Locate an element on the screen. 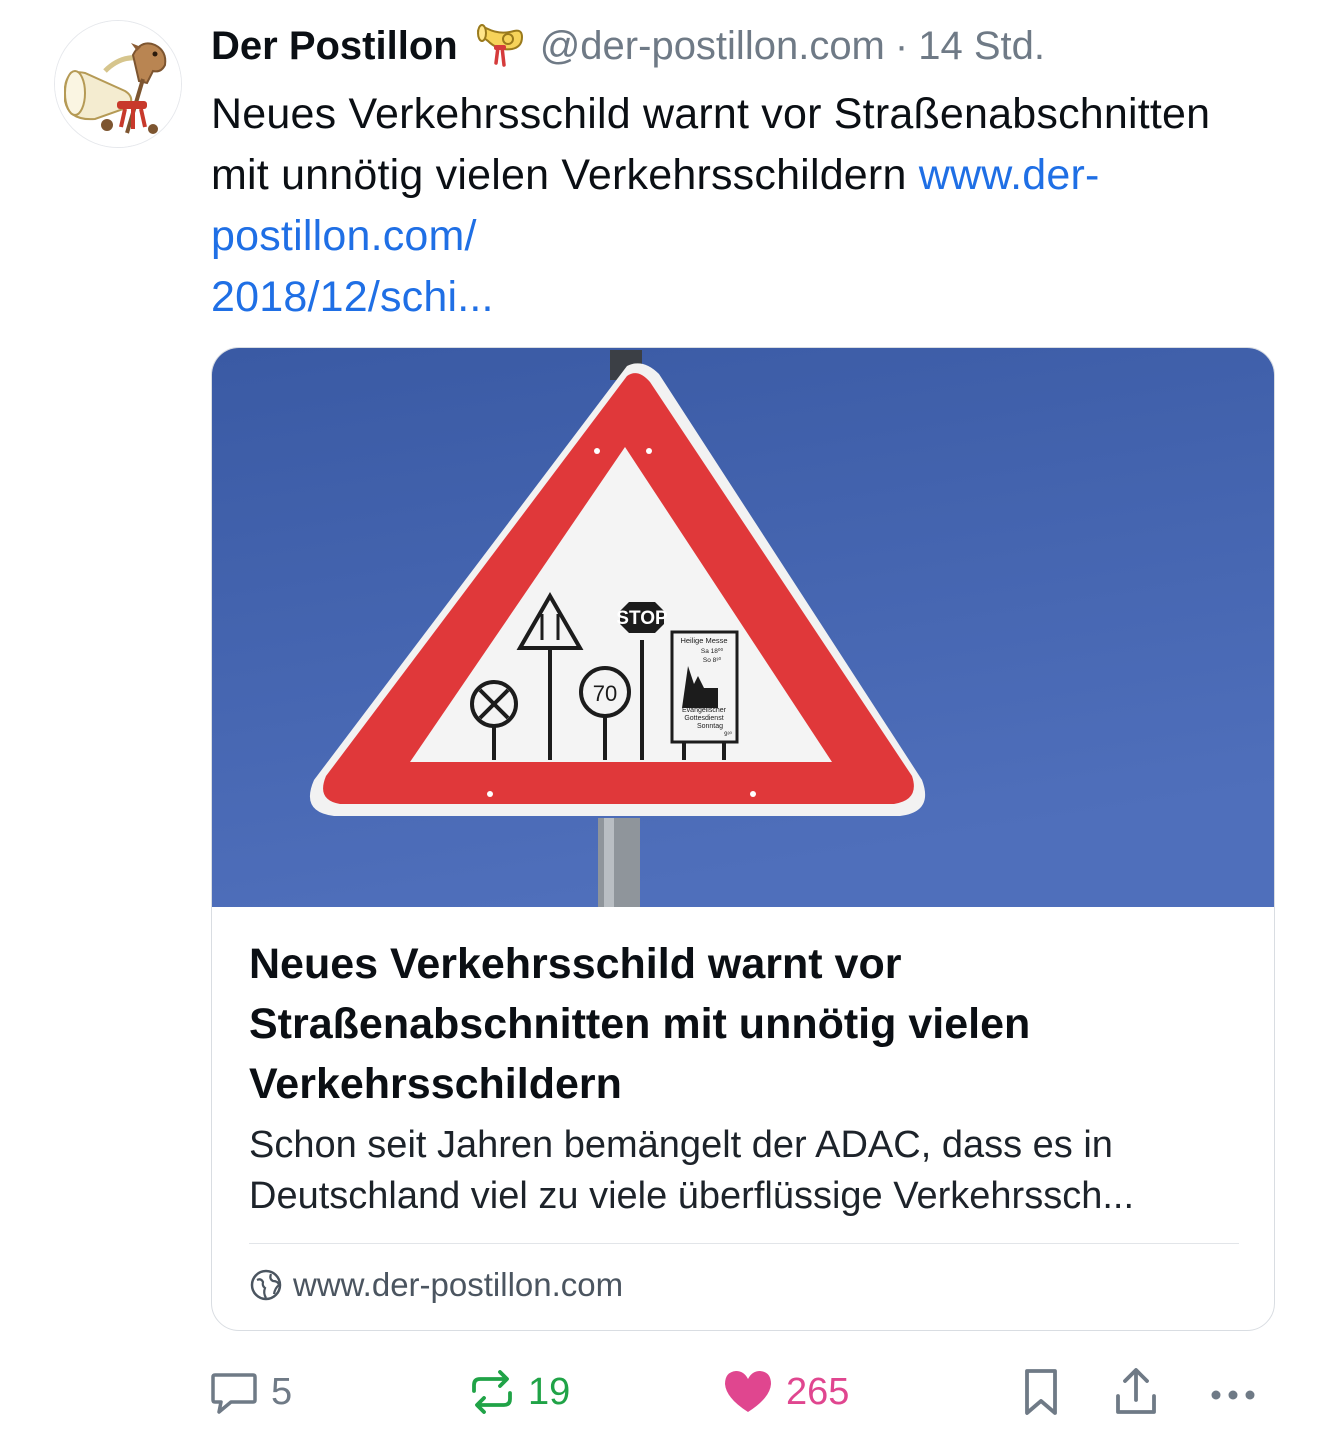 The width and height of the screenshot is (1320, 1447). bookmark-icon is located at coordinates (1041, 1392).